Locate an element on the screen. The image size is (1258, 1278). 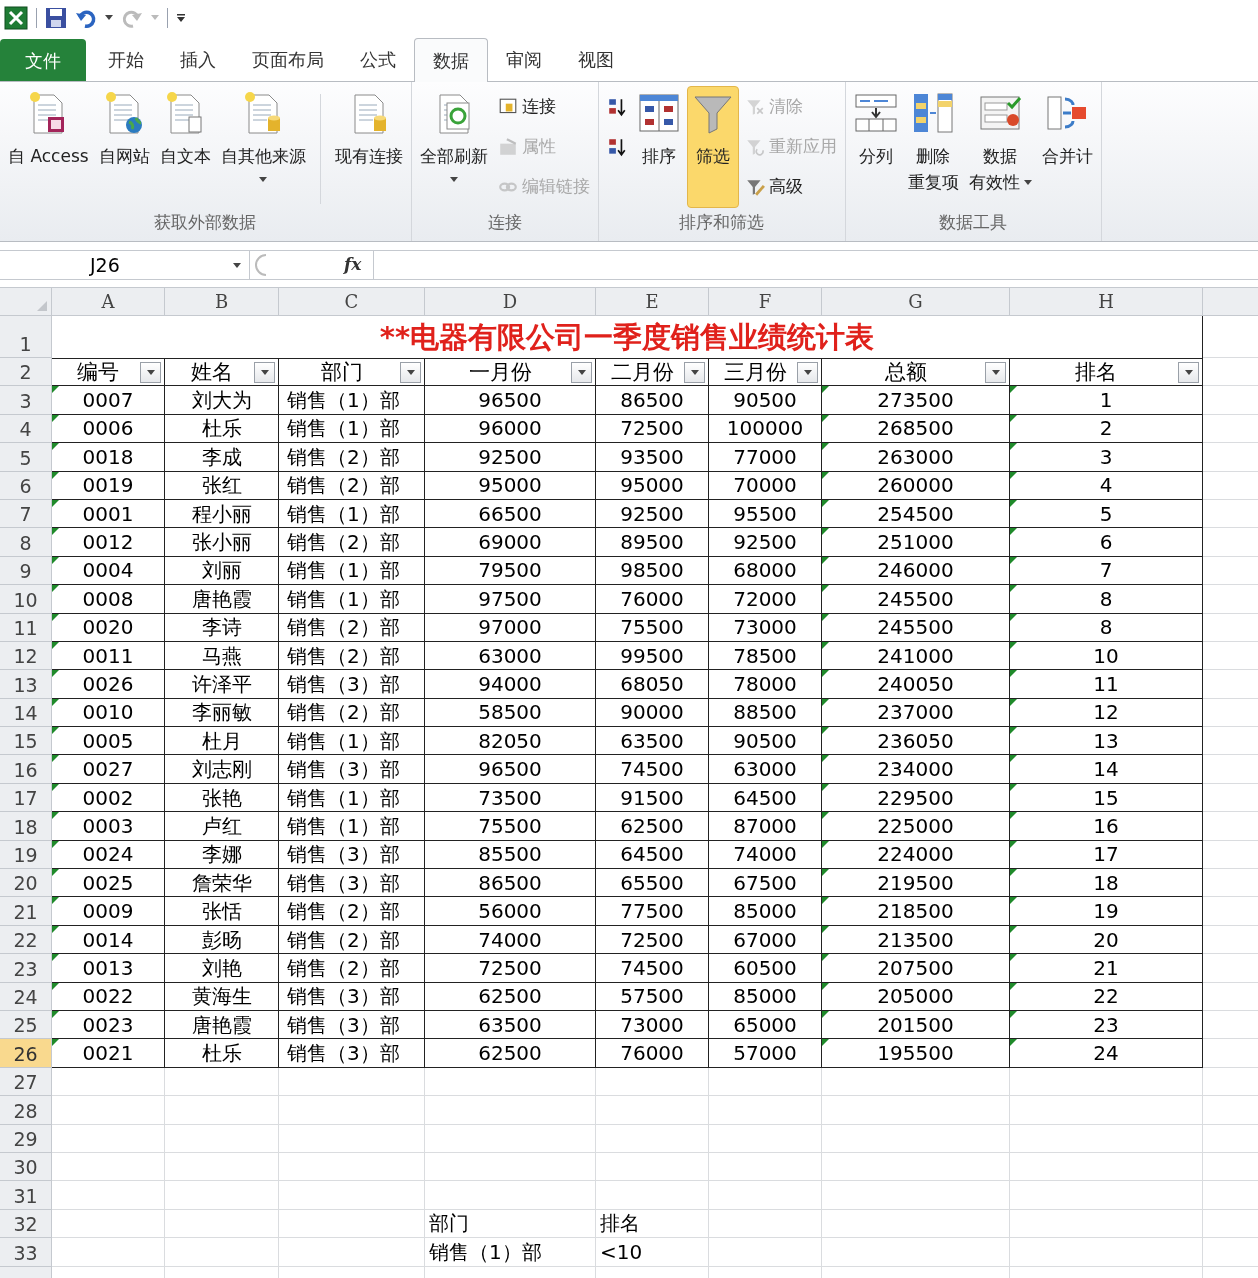
insert-function-button: fx is located at coordinates (353, 265).